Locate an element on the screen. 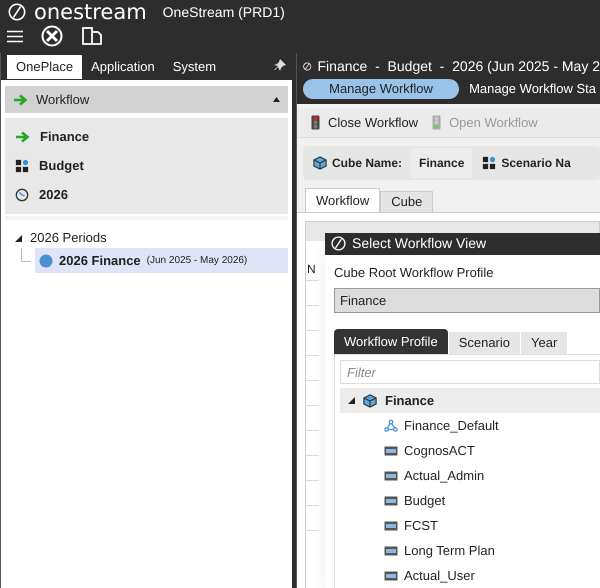  circle-icon is located at coordinates (46, 261).